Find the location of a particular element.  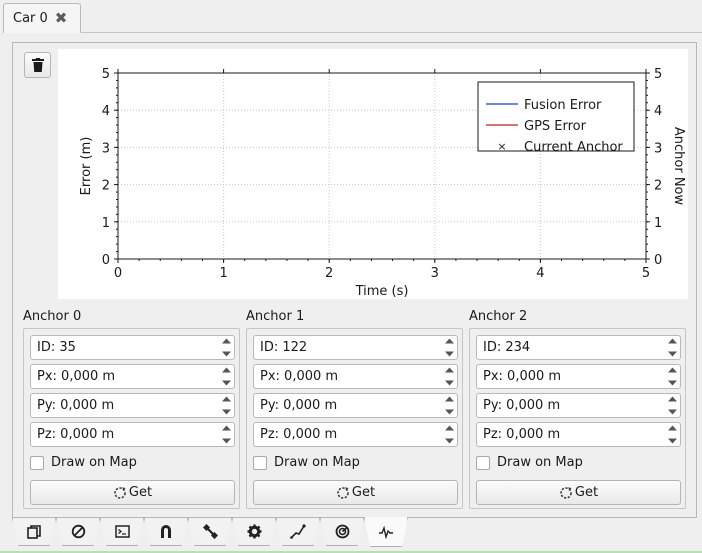

anchor-0-draw-label: Draw on Map is located at coordinates (94, 462).